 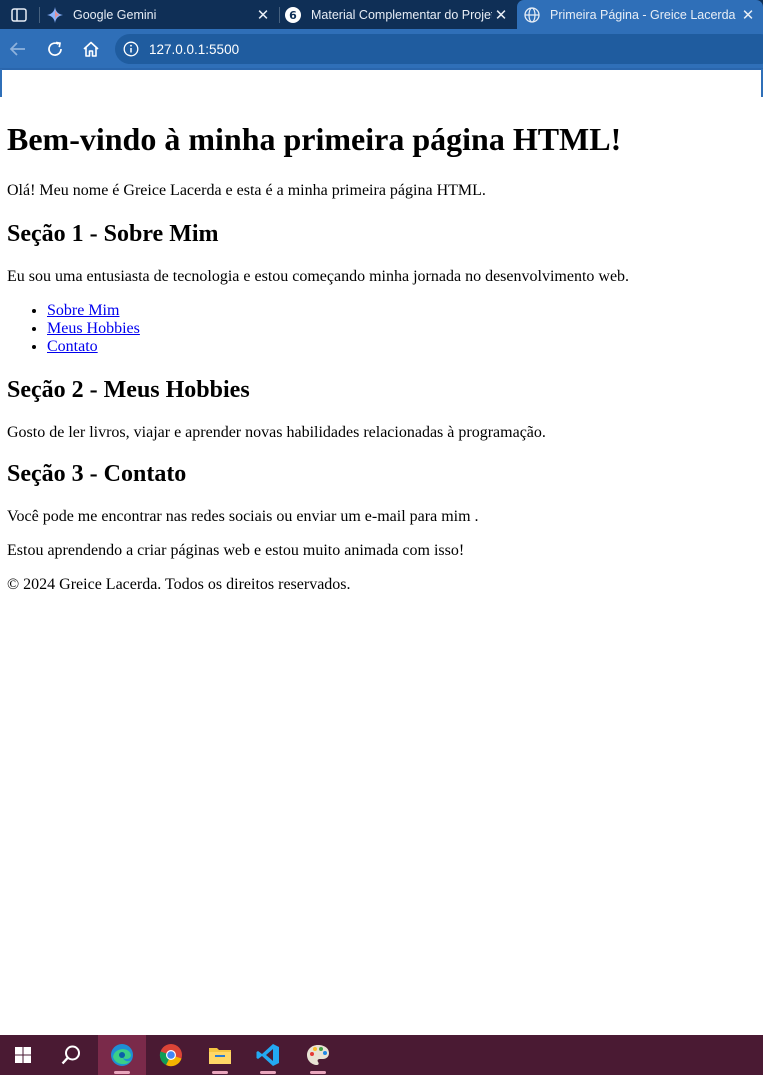 What do you see at coordinates (402, 329) in the screenshot?
I see `list-item: Meus Hobbies` at bounding box center [402, 329].